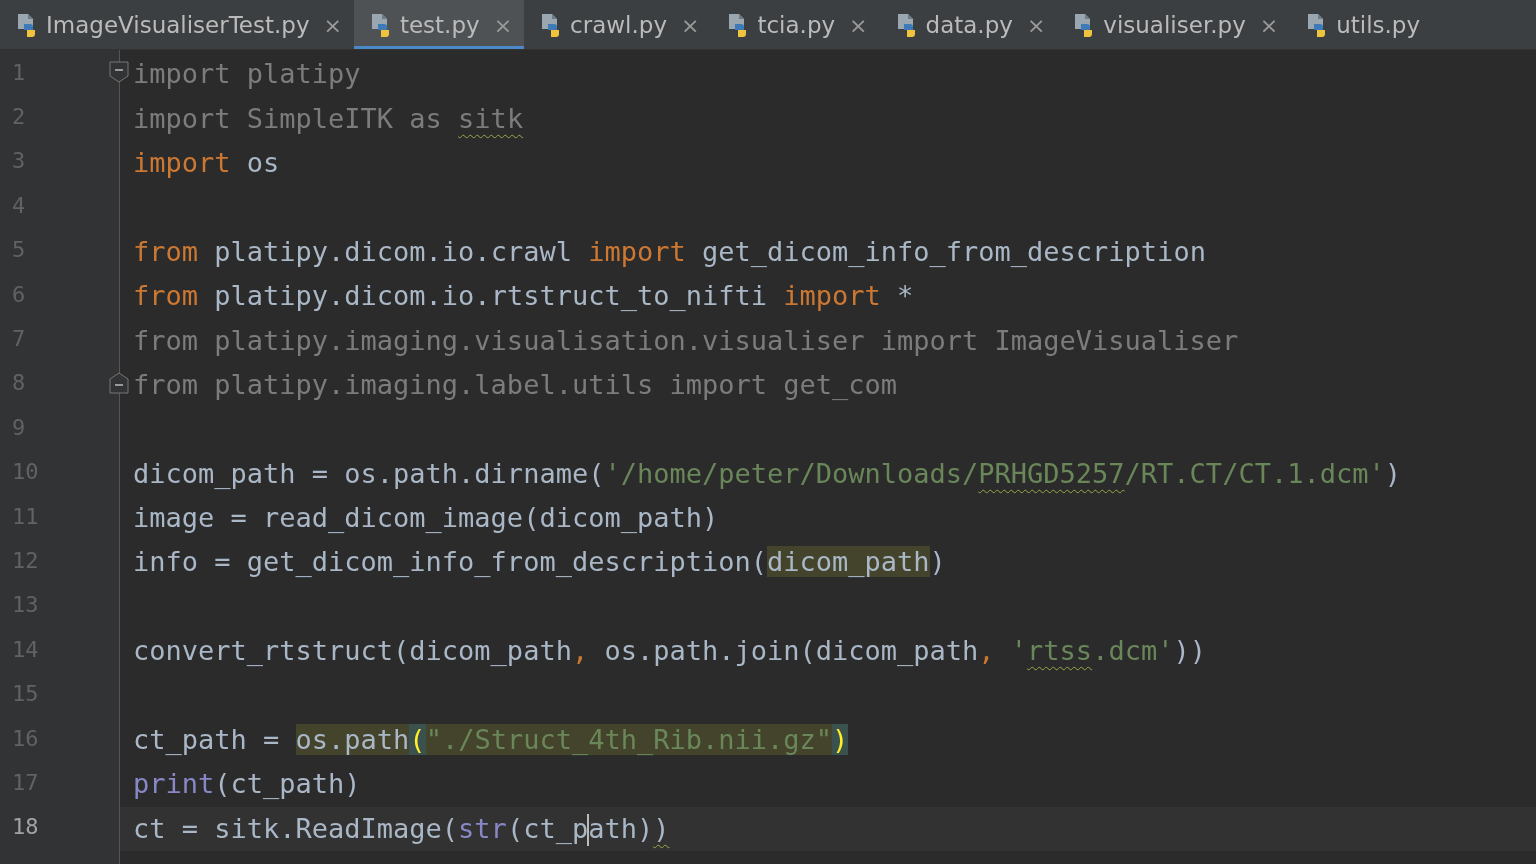  What do you see at coordinates (425, 518) in the screenshot?
I see `code-line: image = read_dicom_image(dicom_path)` at bounding box center [425, 518].